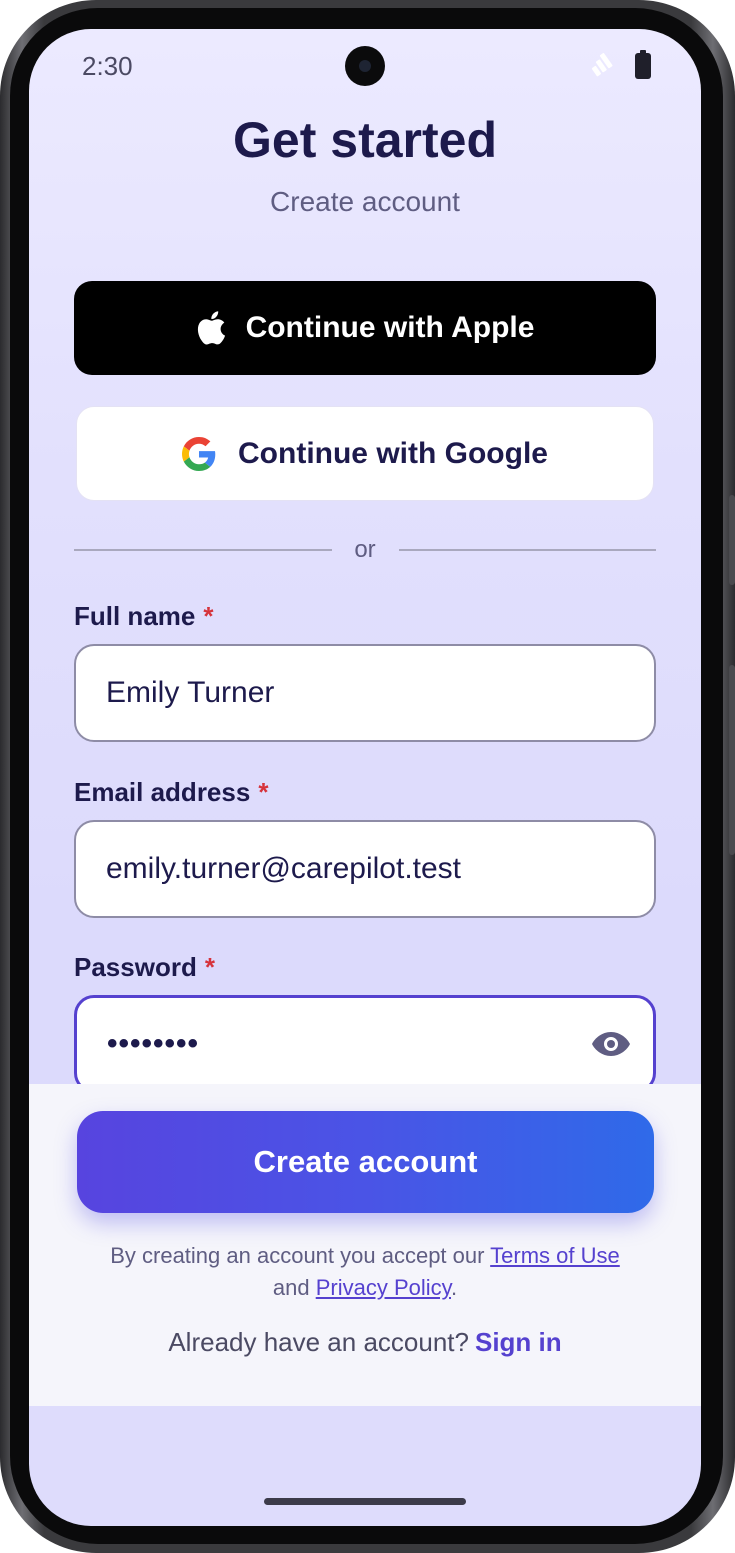 The height and width of the screenshot is (1553, 735). I want to click on signal-icon, so click(602, 65).